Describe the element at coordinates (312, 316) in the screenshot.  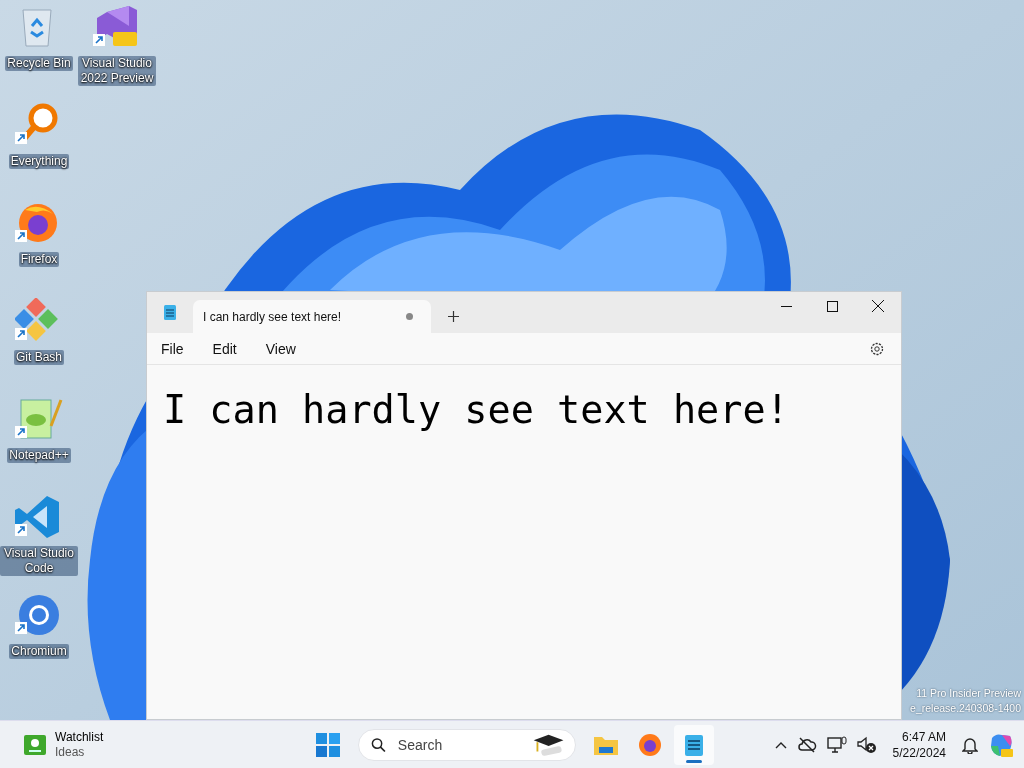
I see `document-tab: I can hardly see text here!` at that location.